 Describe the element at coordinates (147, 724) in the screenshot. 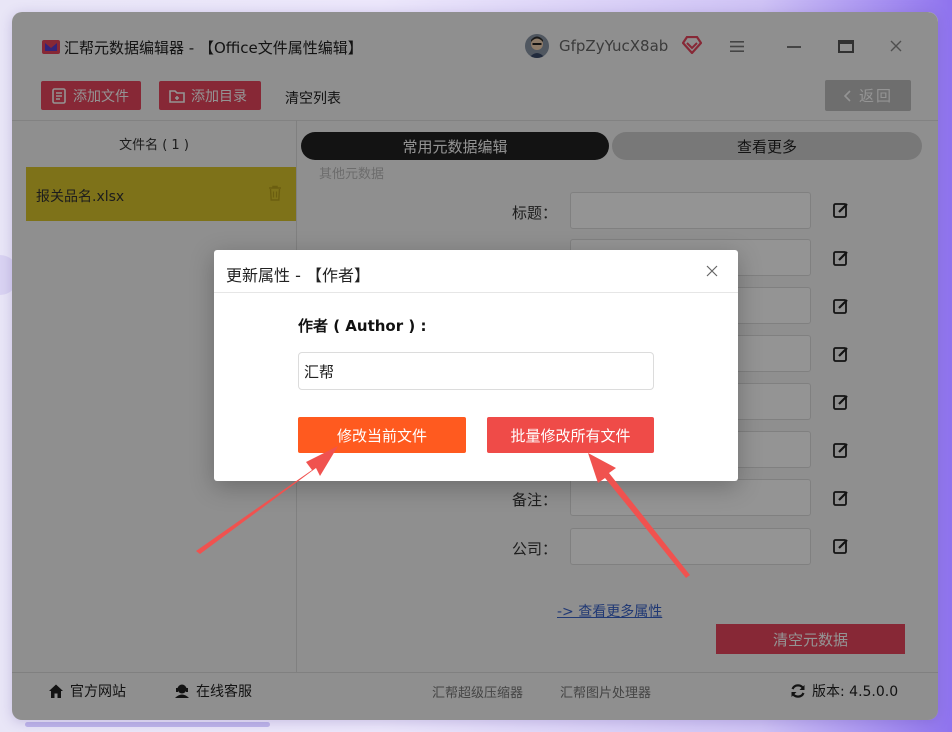

I see `background-strip` at that location.